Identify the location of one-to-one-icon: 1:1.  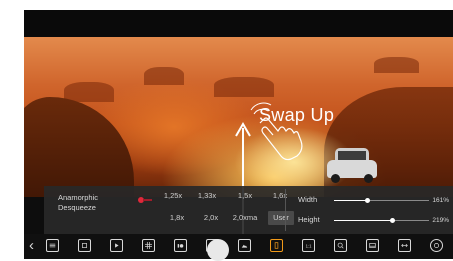
(308, 245).